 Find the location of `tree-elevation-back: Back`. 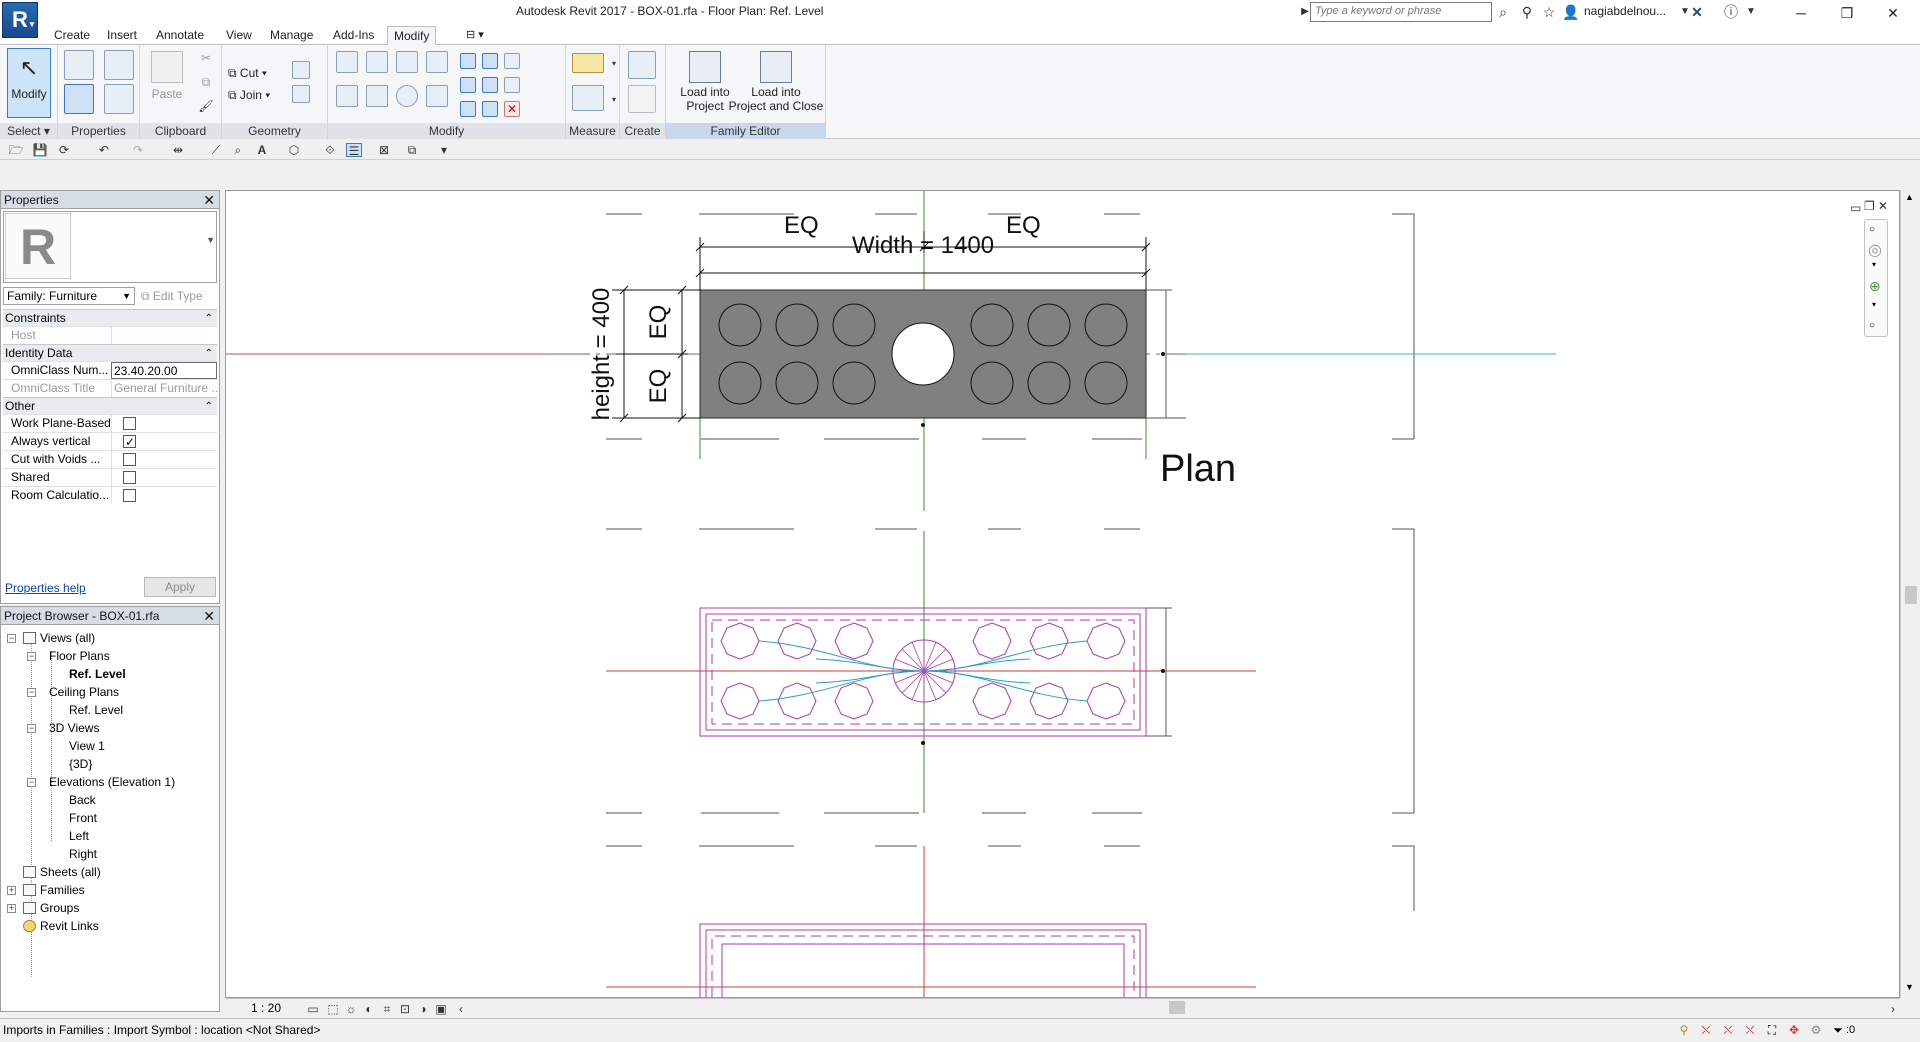

tree-elevation-back: Back is located at coordinates (82, 800).